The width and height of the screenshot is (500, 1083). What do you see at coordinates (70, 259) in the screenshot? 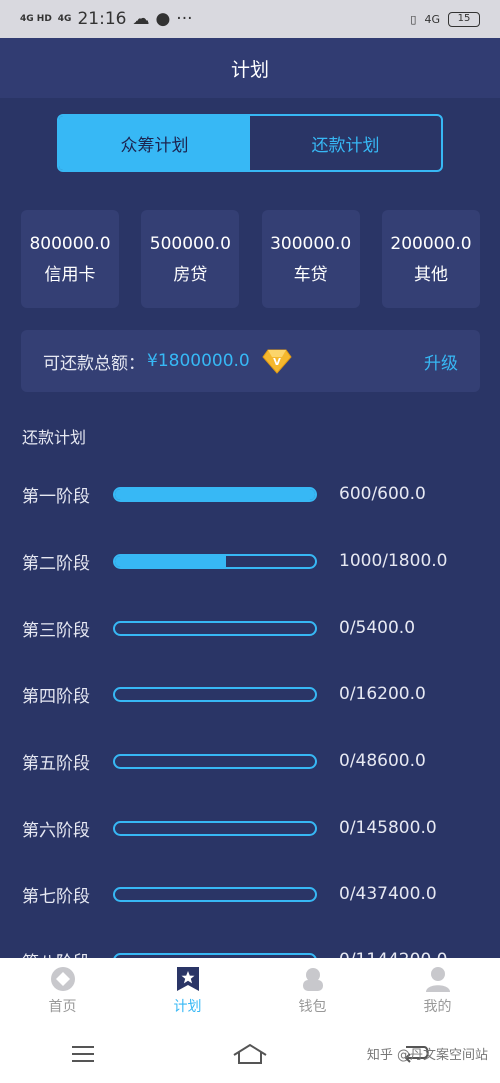
I see `card-credit: 800000.0 信用卡` at bounding box center [70, 259].